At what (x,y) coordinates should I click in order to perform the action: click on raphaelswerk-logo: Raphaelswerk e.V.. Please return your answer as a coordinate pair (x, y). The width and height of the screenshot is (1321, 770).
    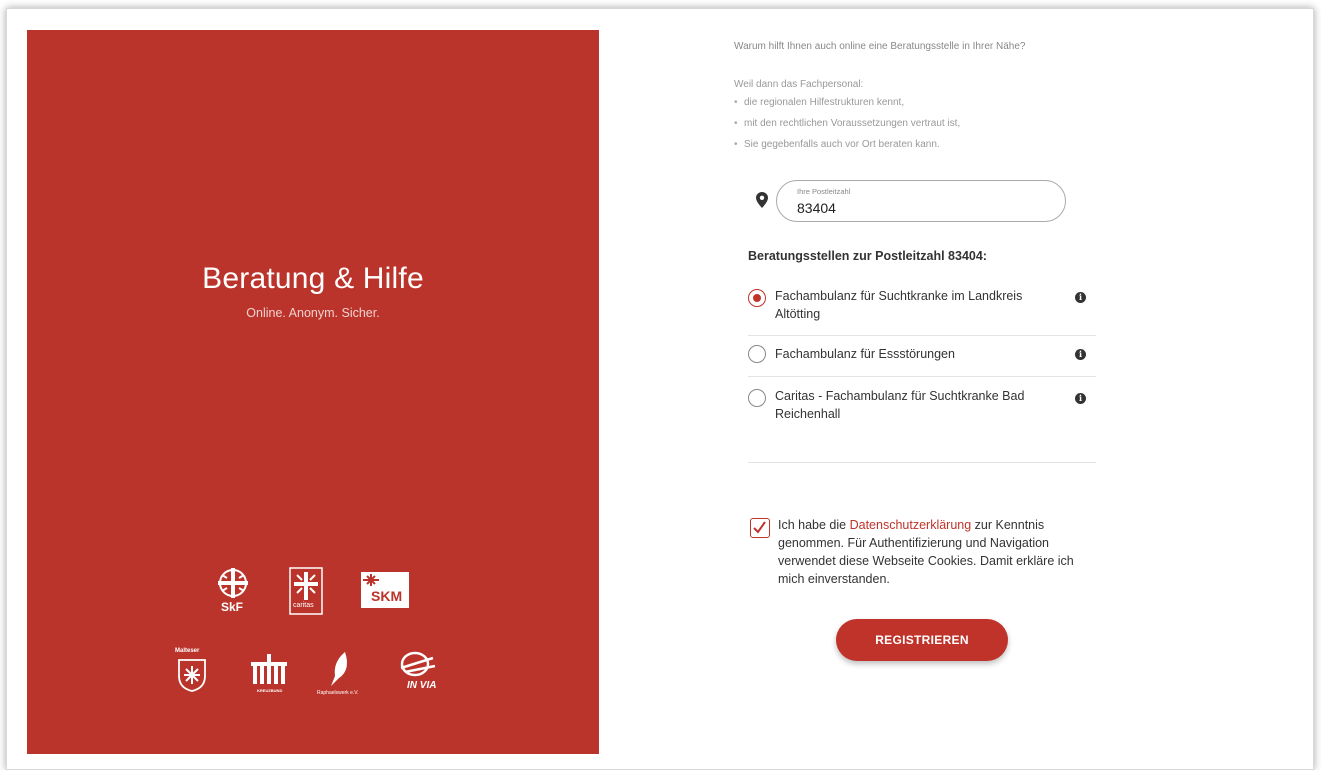
    Looking at the image, I should click on (339, 675).